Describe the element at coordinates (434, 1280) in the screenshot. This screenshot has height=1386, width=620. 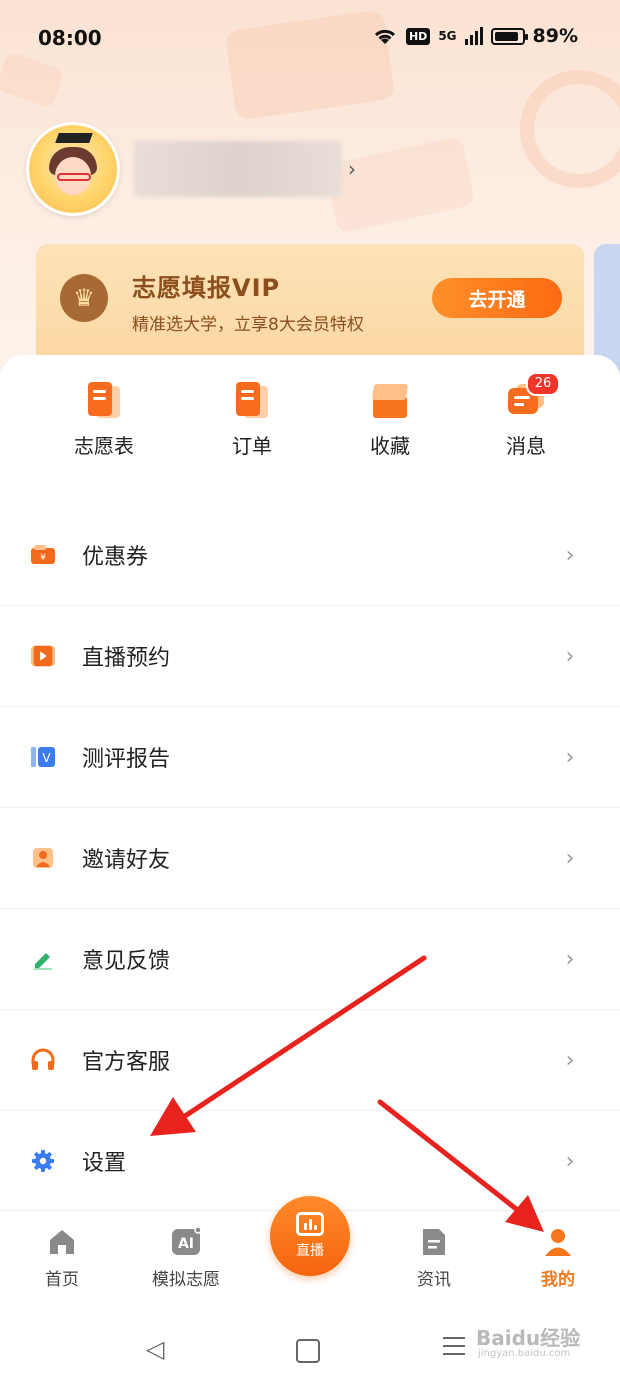
I see `tab-label: 资讯` at that location.